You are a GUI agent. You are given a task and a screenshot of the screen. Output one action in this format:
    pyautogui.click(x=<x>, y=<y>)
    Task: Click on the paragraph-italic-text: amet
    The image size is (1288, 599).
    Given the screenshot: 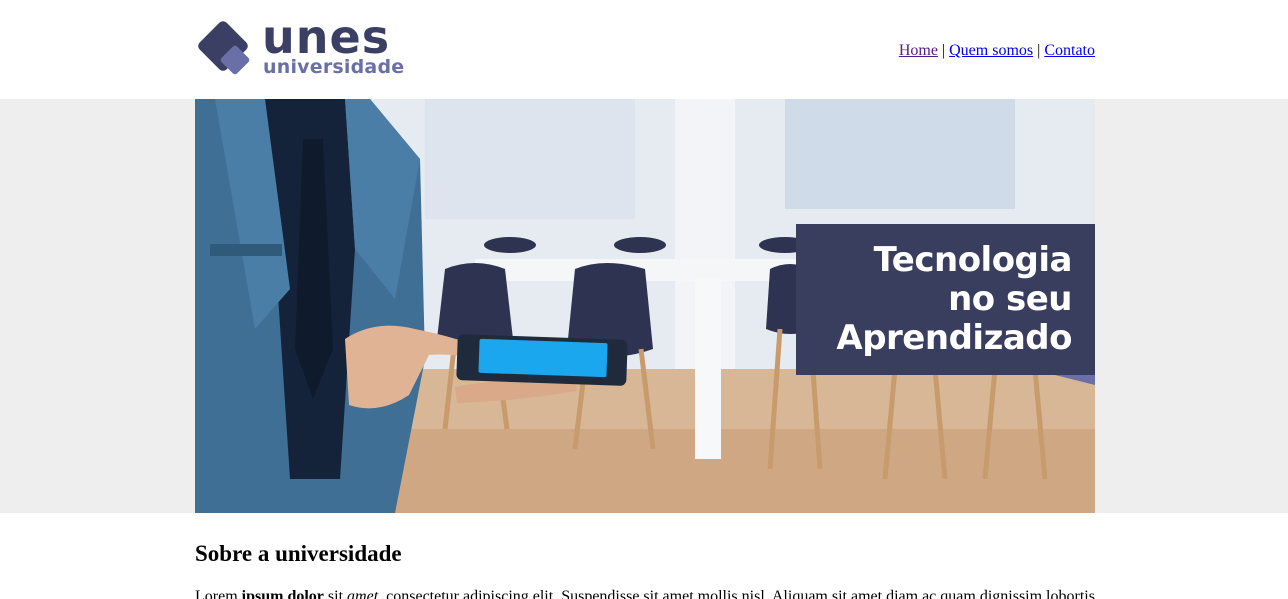 What is the action you would take?
    pyautogui.click(x=363, y=593)
    